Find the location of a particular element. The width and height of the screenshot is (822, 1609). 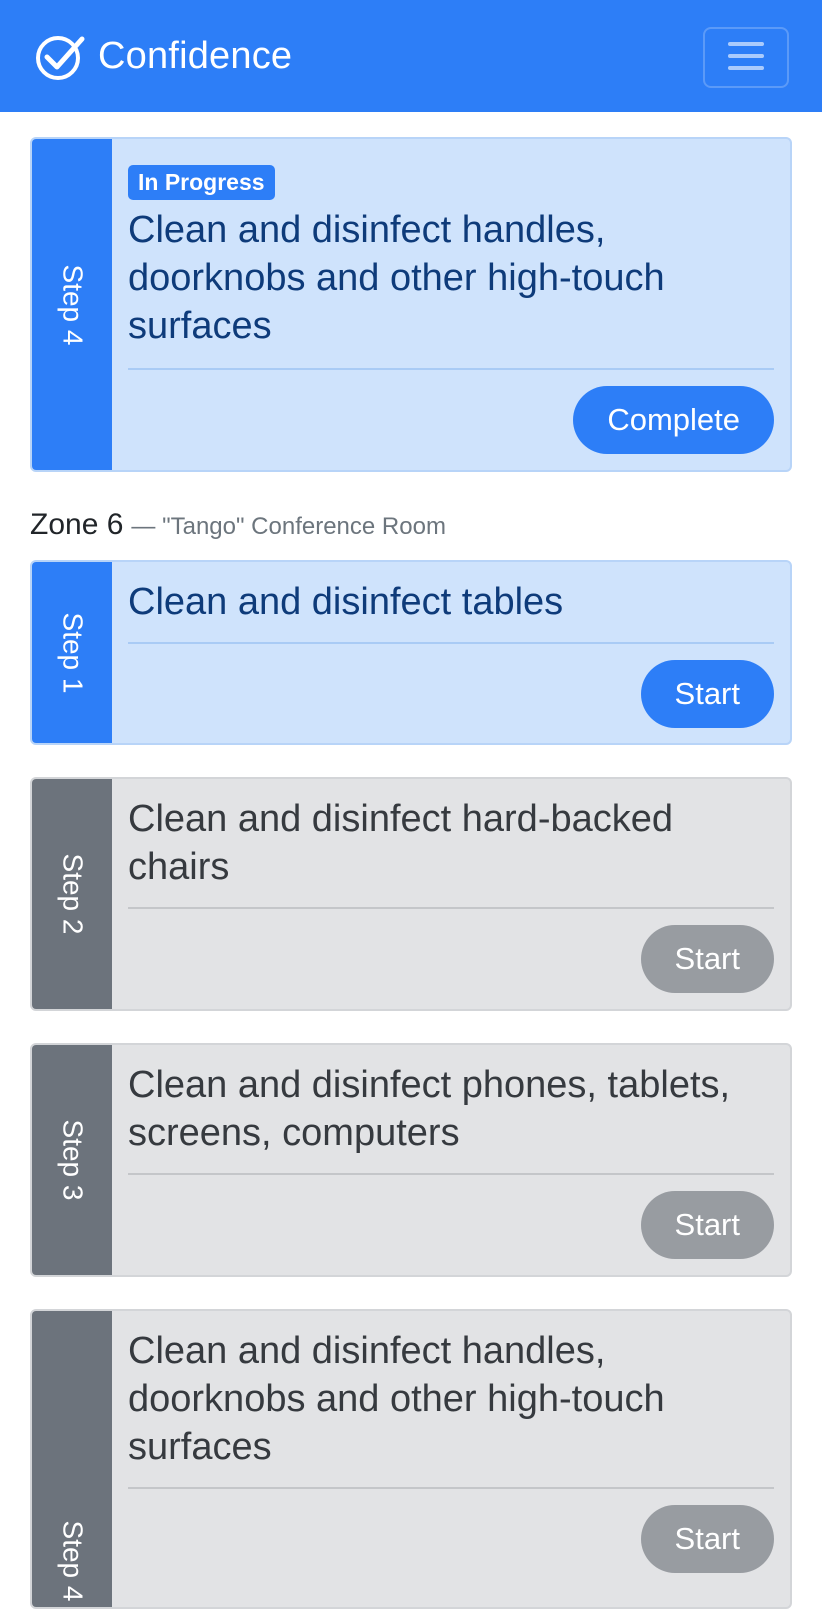

step-side-label: Step 1 is located at coordinates (72, 652).